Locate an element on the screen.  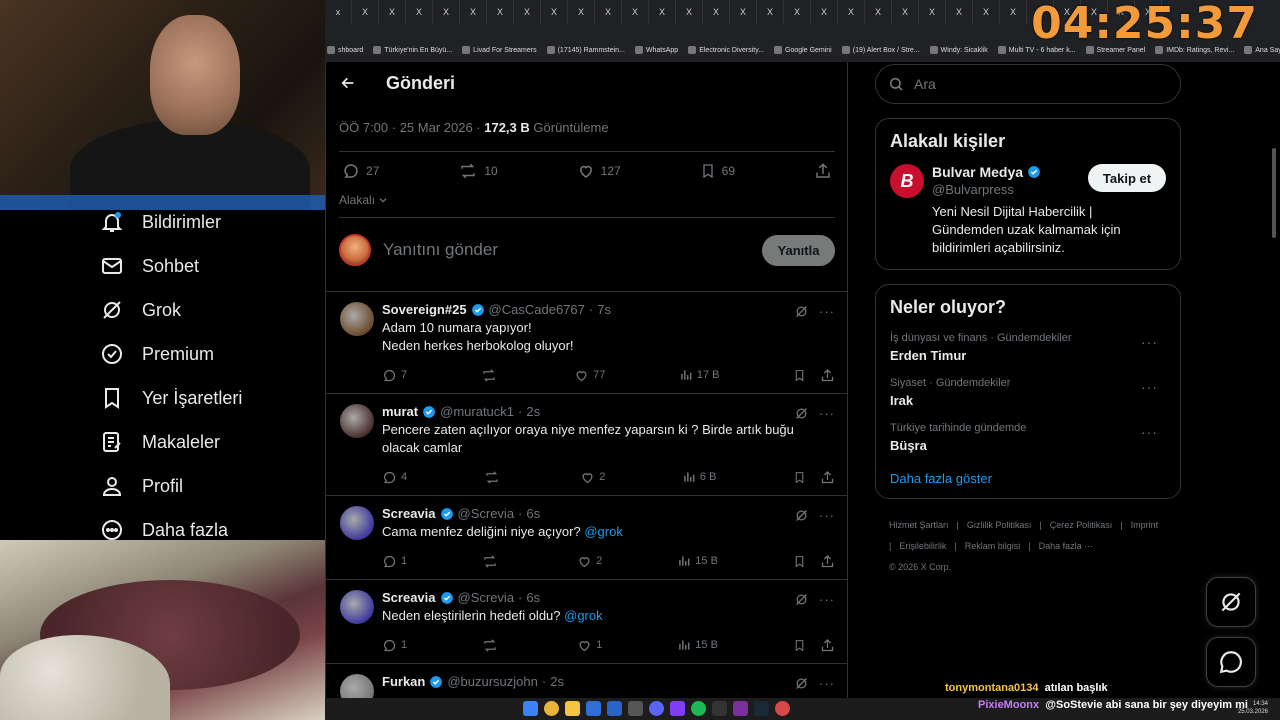
views-button: 6 B is located at coordinates (699, 477).